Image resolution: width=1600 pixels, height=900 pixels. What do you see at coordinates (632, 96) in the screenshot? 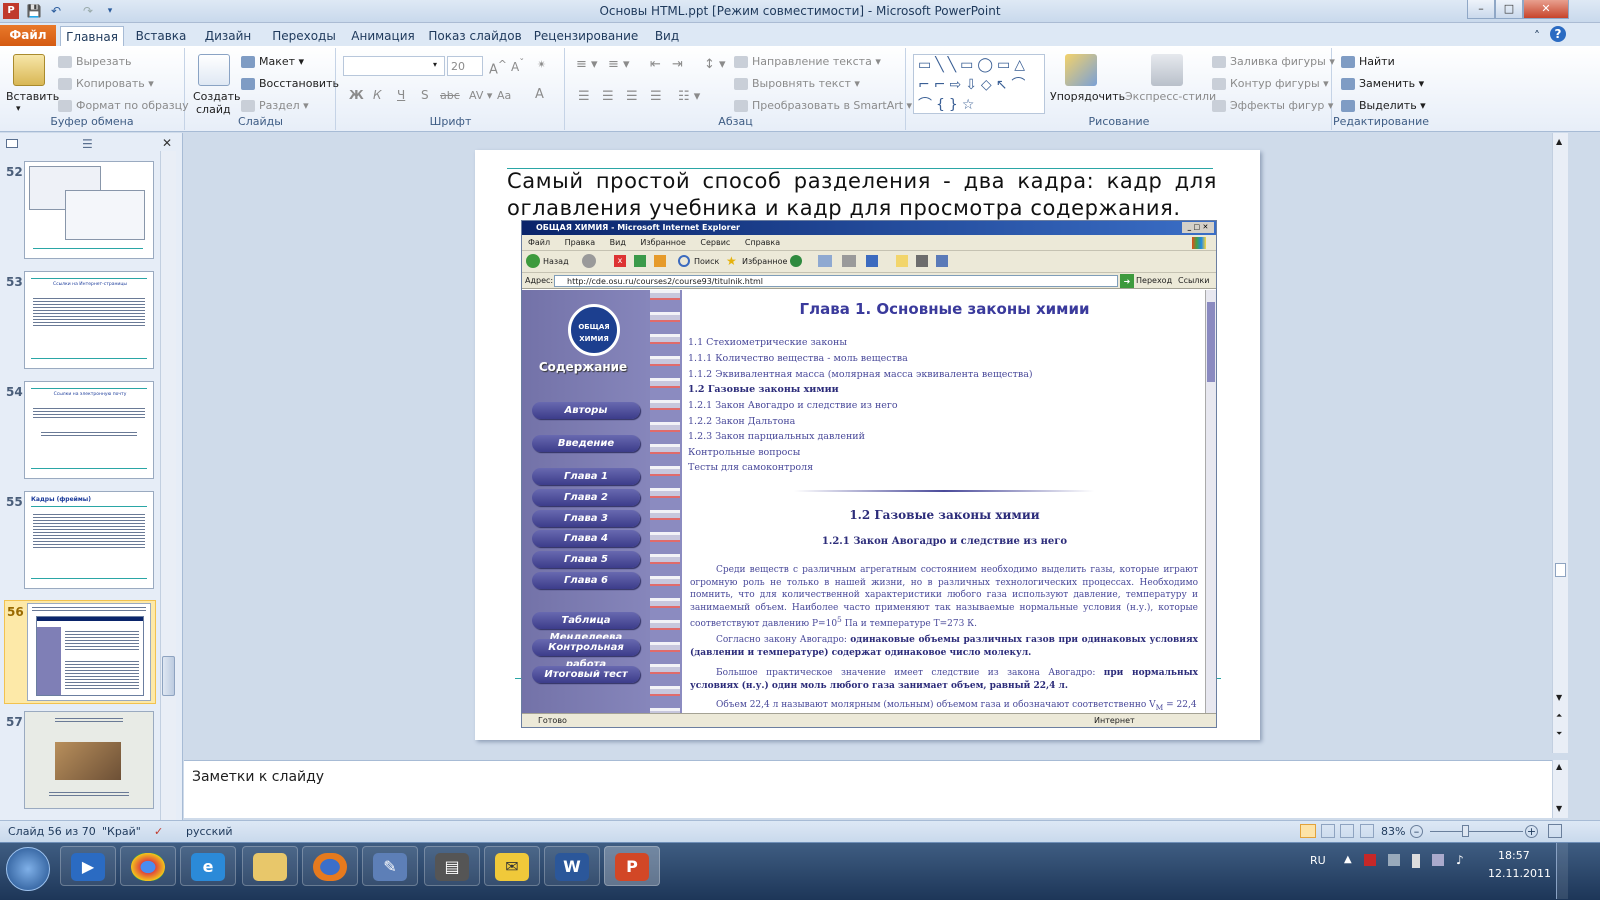
I see `align-right-icon: ☰` at bounding box center [632, 96].